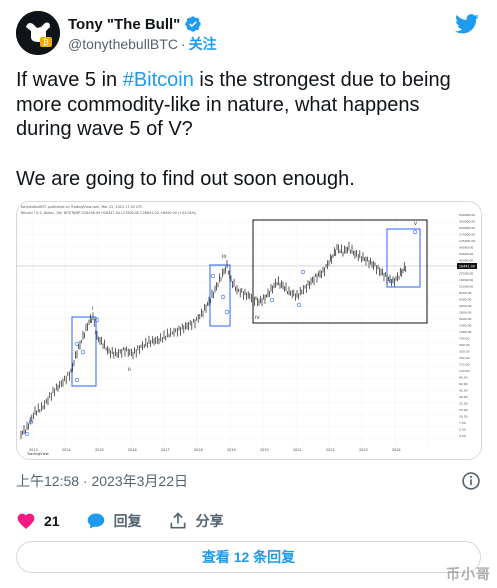 The image size is (497, 588). What do you see at coordinates (363, 450) in the screenshot?
I see `x-tick-label: 2023` at bounding box center [363, 450].